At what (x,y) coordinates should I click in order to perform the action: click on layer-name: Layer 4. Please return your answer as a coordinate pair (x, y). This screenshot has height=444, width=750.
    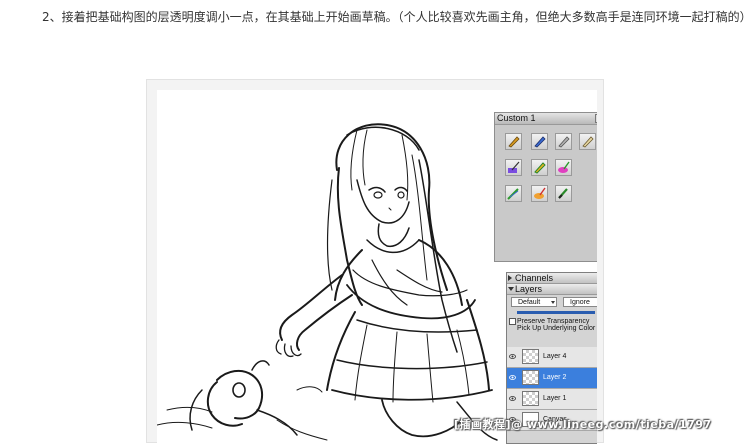
    Looking at the image, I should click on (555, 356).